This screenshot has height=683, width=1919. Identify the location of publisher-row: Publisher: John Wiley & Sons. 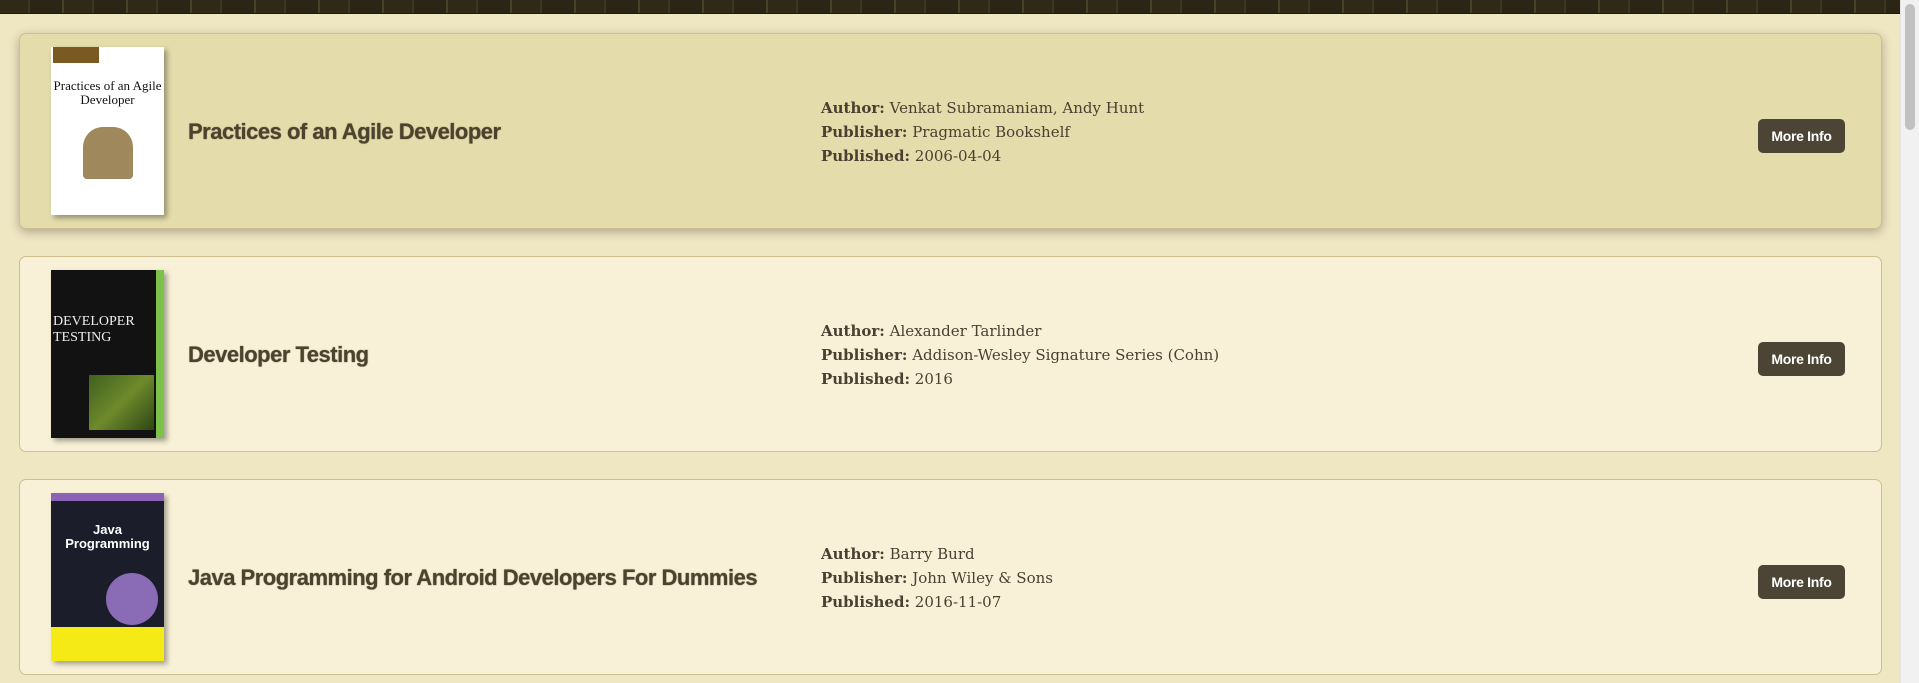
(937, 578).